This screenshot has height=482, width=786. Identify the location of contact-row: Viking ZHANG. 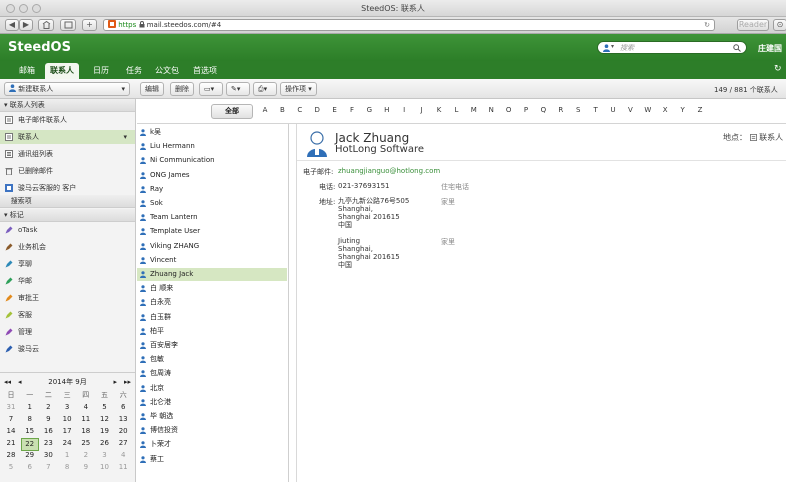
(212, 246).